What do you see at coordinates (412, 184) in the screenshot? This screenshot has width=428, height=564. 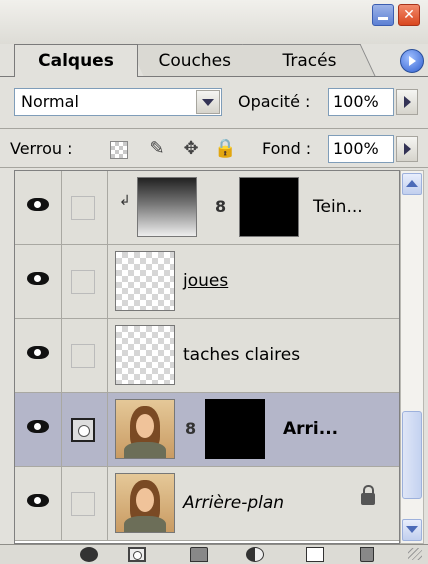 I see `scroll-up-icon` at bounding box center [412, 184].